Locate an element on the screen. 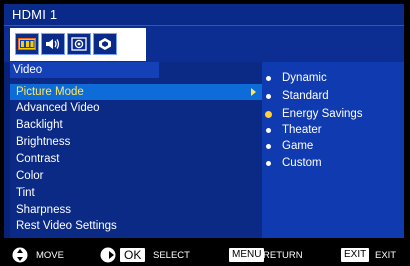 This screenshot has height=266, width=410. menu-item-label: Color is located at coordinates (30, 176).